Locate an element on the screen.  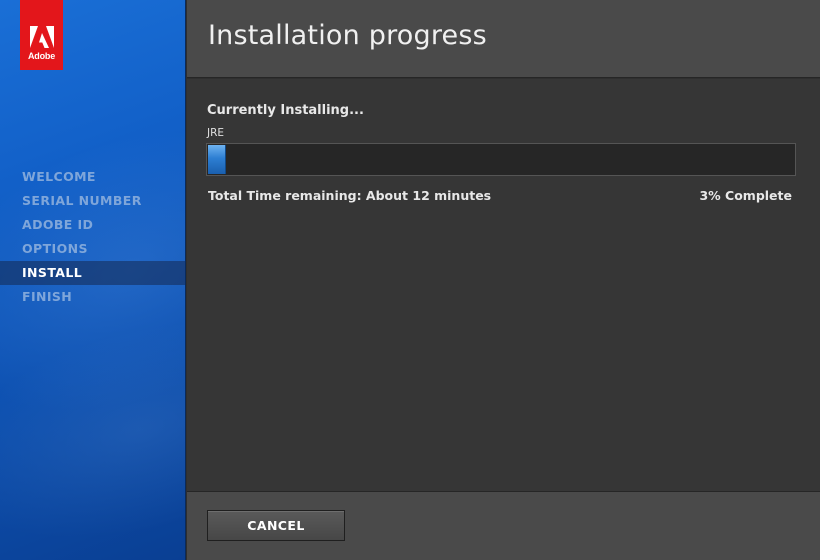
step-install: INSTALL is located at coordinates (92, 273).